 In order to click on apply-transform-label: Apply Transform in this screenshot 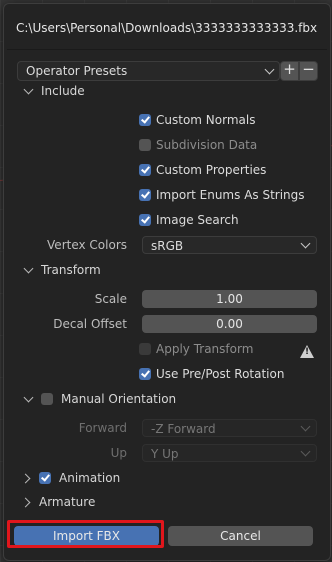, I will do `click(205, 349)`.